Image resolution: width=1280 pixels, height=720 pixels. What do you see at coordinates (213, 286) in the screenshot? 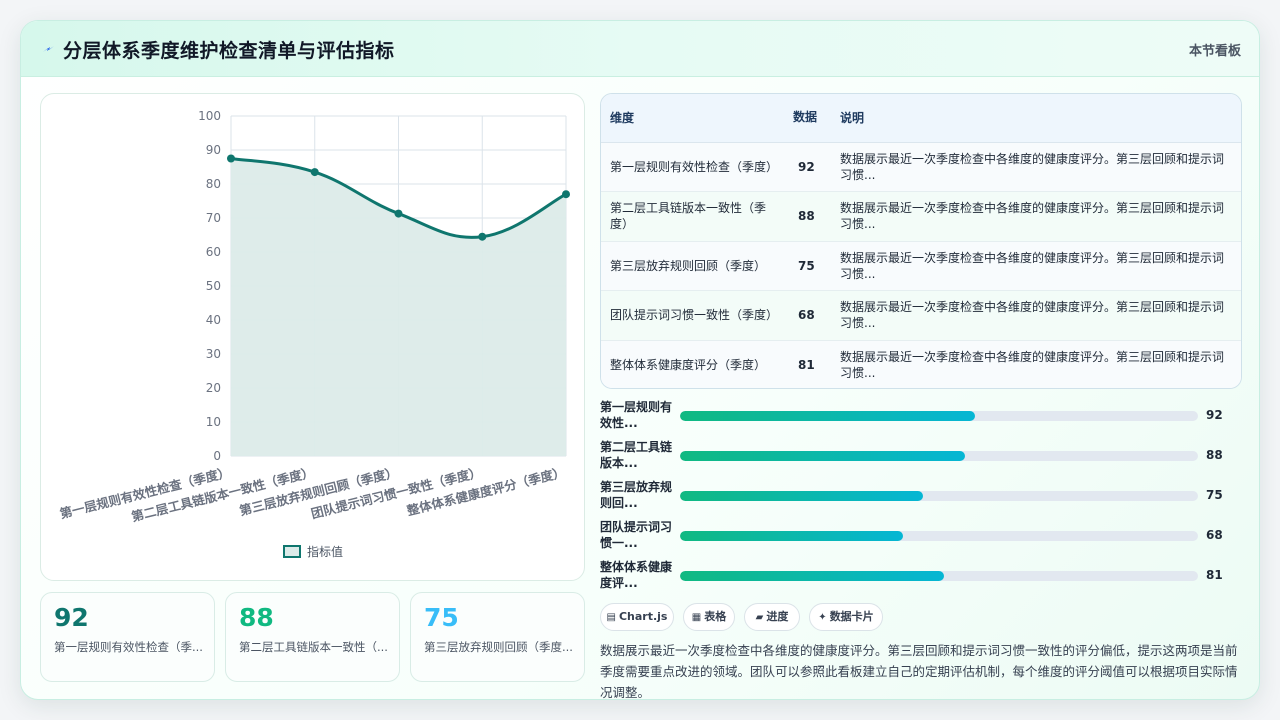
I see `y-tick-label: 50` at bounding box center [213, 286].